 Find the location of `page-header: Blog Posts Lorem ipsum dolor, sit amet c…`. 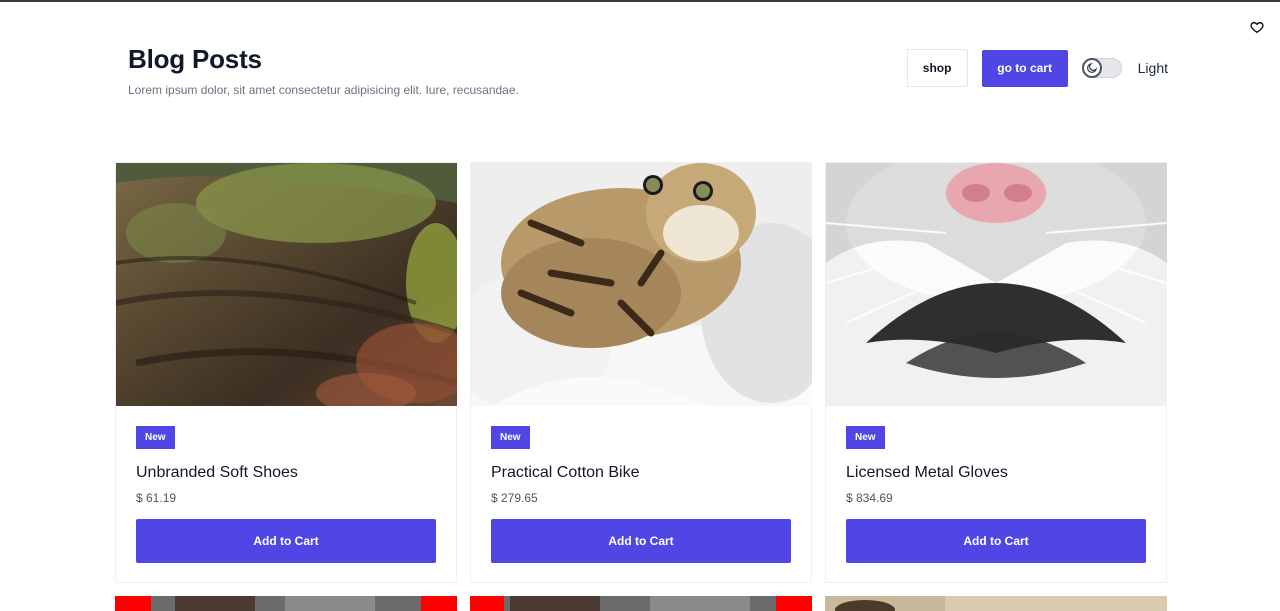

page-header: Blog Posts Lorem ipsum dolor, sit amet c… is located at coordinates (648, 74).